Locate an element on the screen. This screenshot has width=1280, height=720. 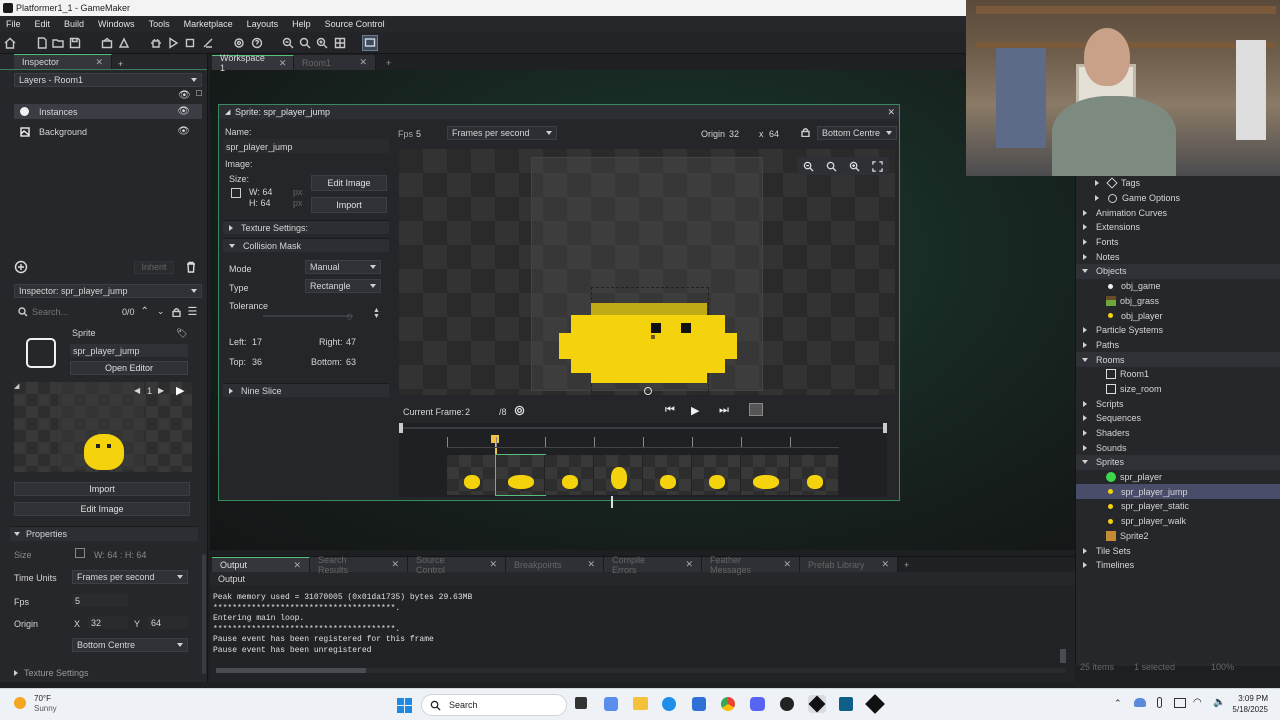
output-tab: Search Results ✕ is located at coordinates (359, 565).